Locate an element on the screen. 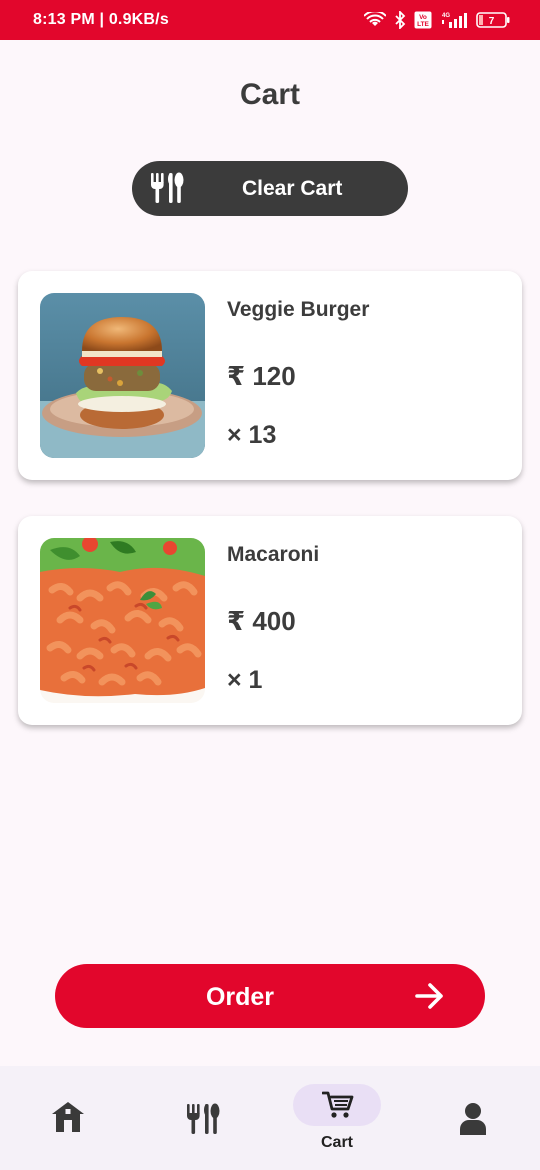 Image resolution: width=540 pixels, height=1170 pixels. order-label: Order is located at coordinates (240, 997).